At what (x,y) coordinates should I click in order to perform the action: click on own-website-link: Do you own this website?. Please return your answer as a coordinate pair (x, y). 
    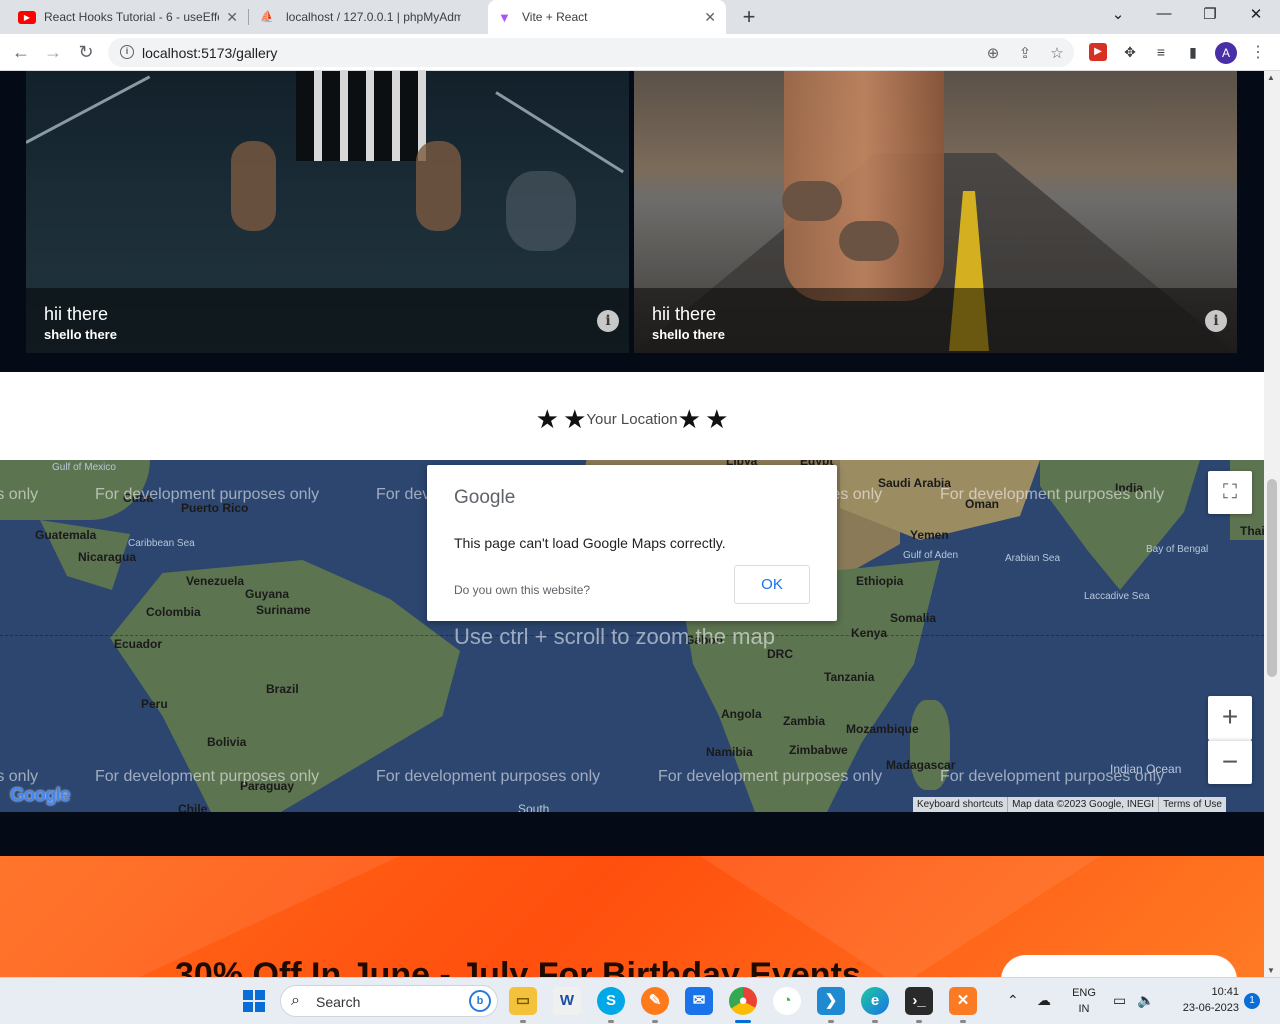
    Looking at the image, I should click on (522, 590).